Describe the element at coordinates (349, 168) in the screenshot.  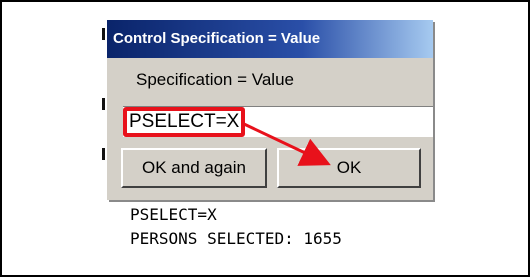
I see `ok-button: OK` at that location.